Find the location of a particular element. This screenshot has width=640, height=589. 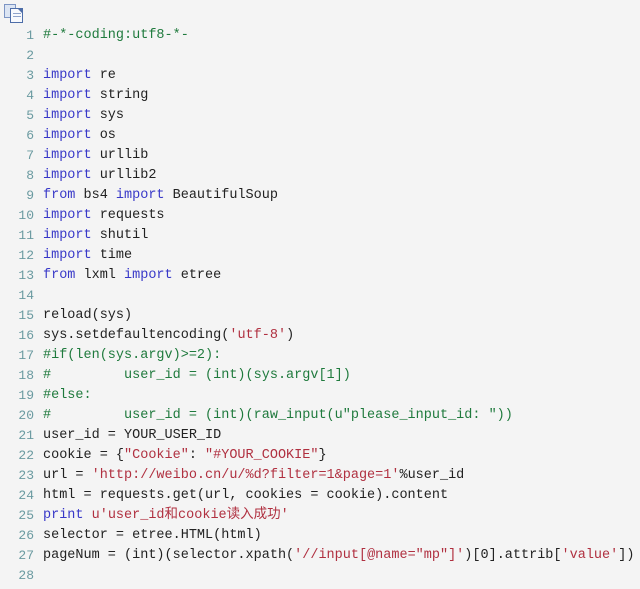

code-line: 1 #-*-coding:utf8-*- is located at coordinates (320, 36).